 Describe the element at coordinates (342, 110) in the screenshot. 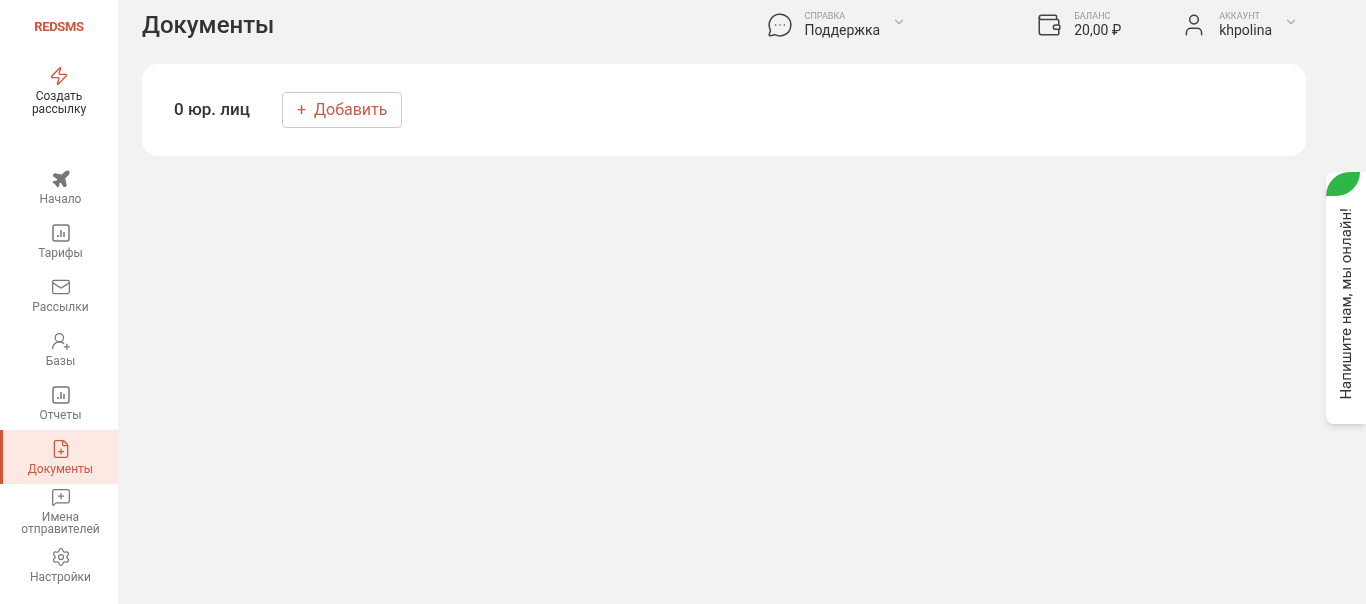

I see `add-button: + Добавить` at that location.